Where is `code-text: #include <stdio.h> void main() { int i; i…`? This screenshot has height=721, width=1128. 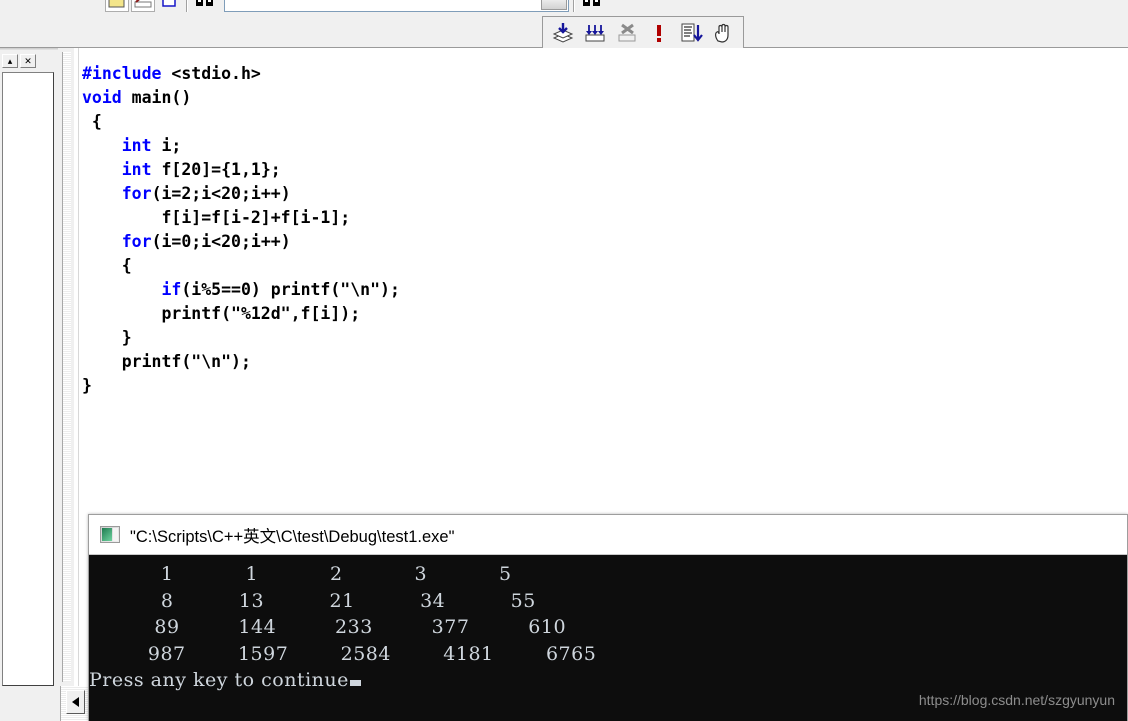 code-text: #include <stdio.h> void main() { int i; i… is located at coordinates (241, 230).